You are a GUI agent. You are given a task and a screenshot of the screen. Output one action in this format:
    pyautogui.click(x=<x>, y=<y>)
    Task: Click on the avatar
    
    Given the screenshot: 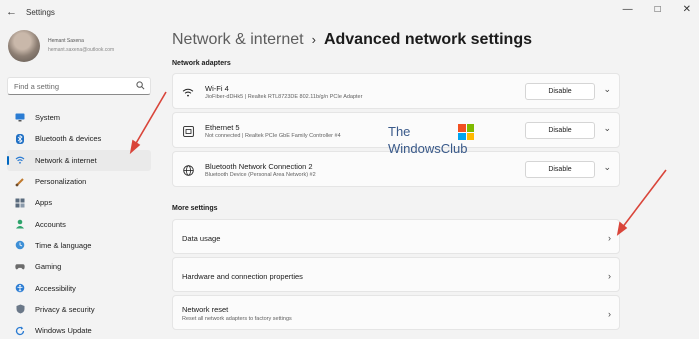 What is the action you would take?
    pyautogui.click(x=24, y=46)
    